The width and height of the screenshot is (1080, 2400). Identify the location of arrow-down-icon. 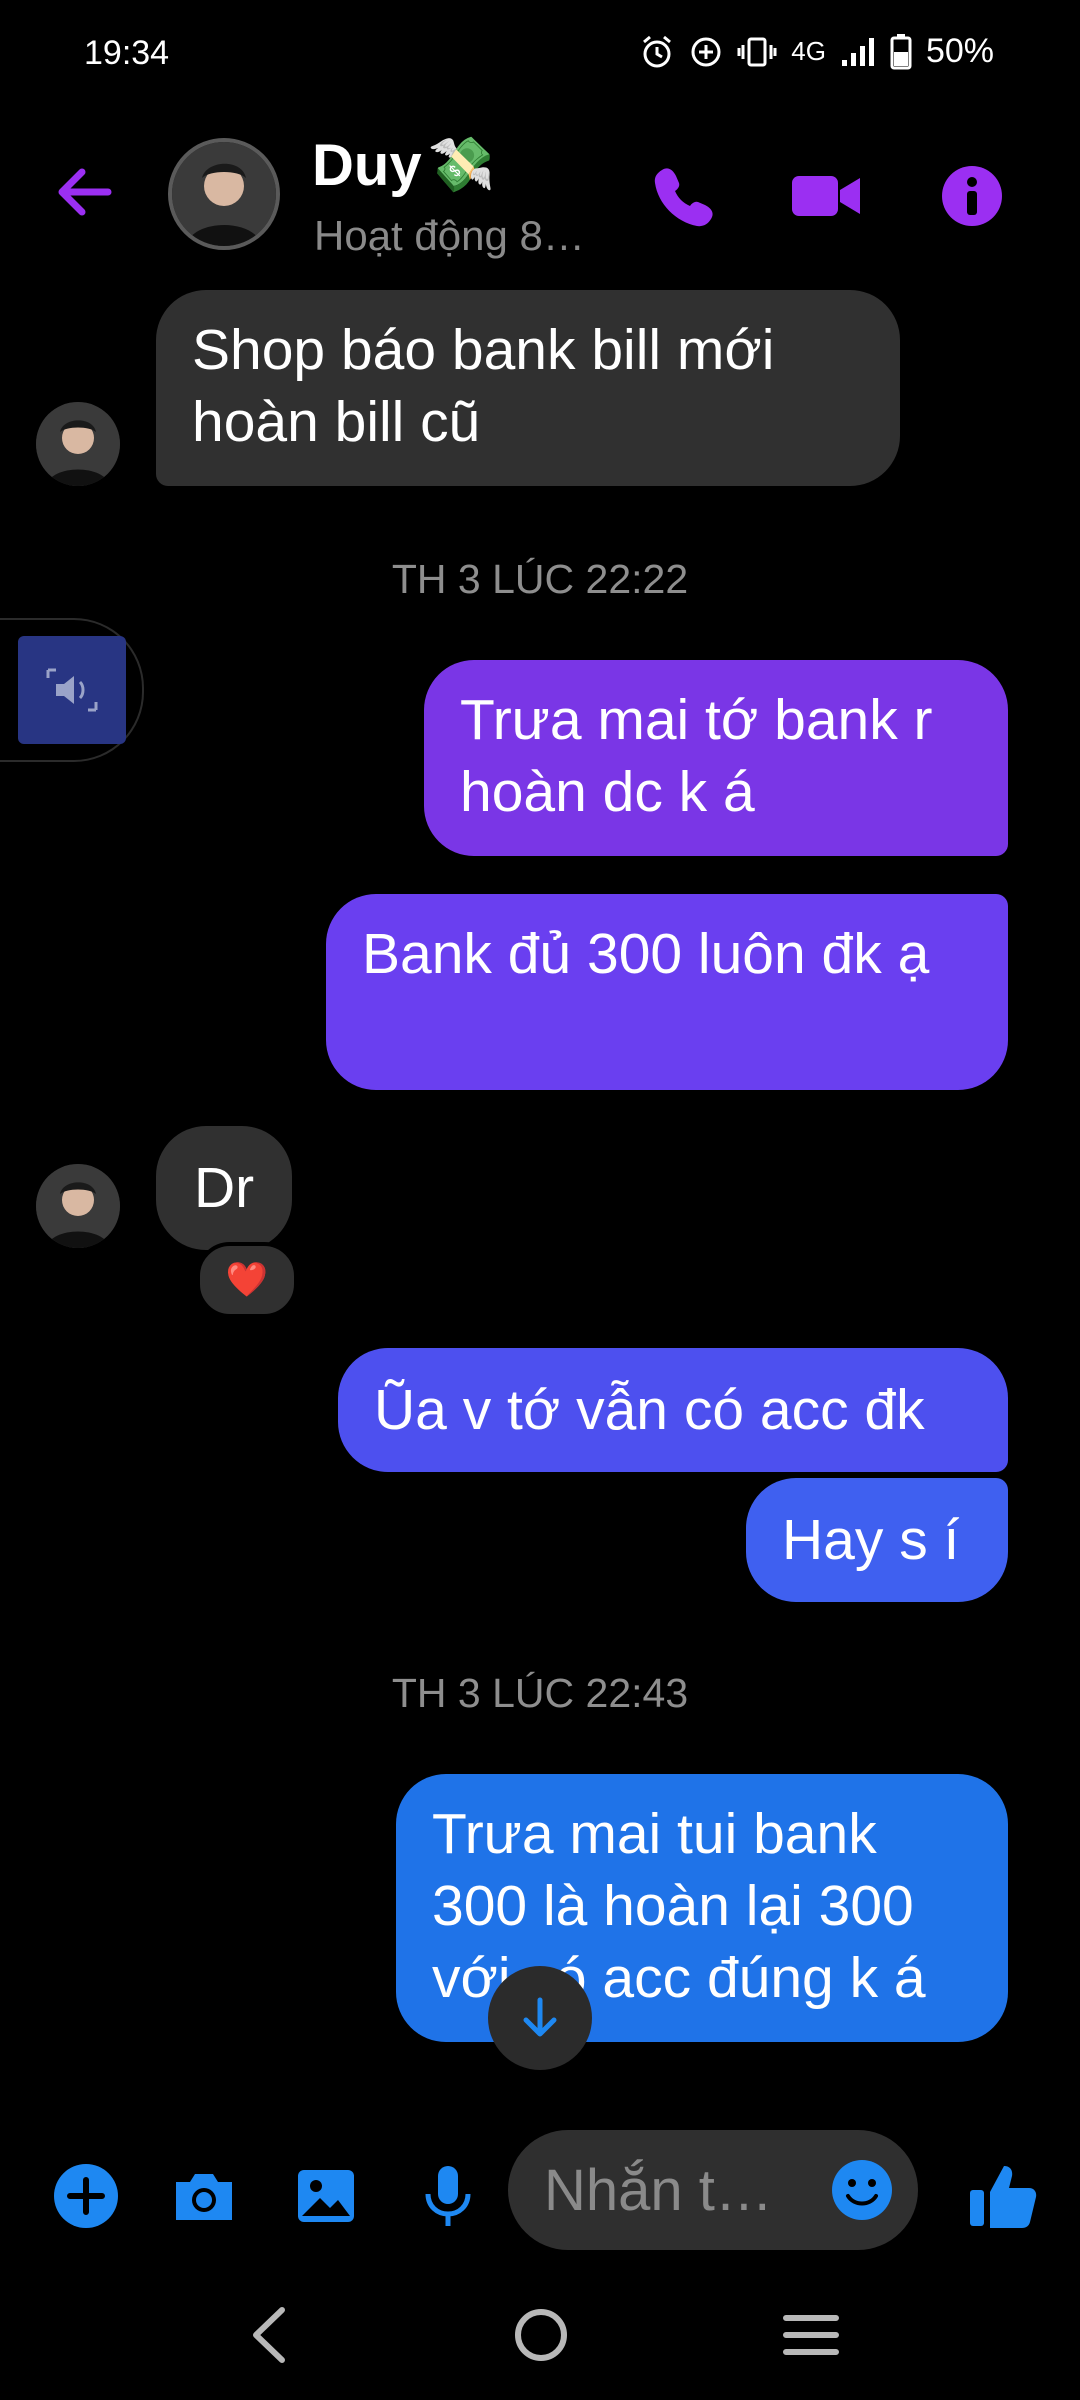
(540, 2017).